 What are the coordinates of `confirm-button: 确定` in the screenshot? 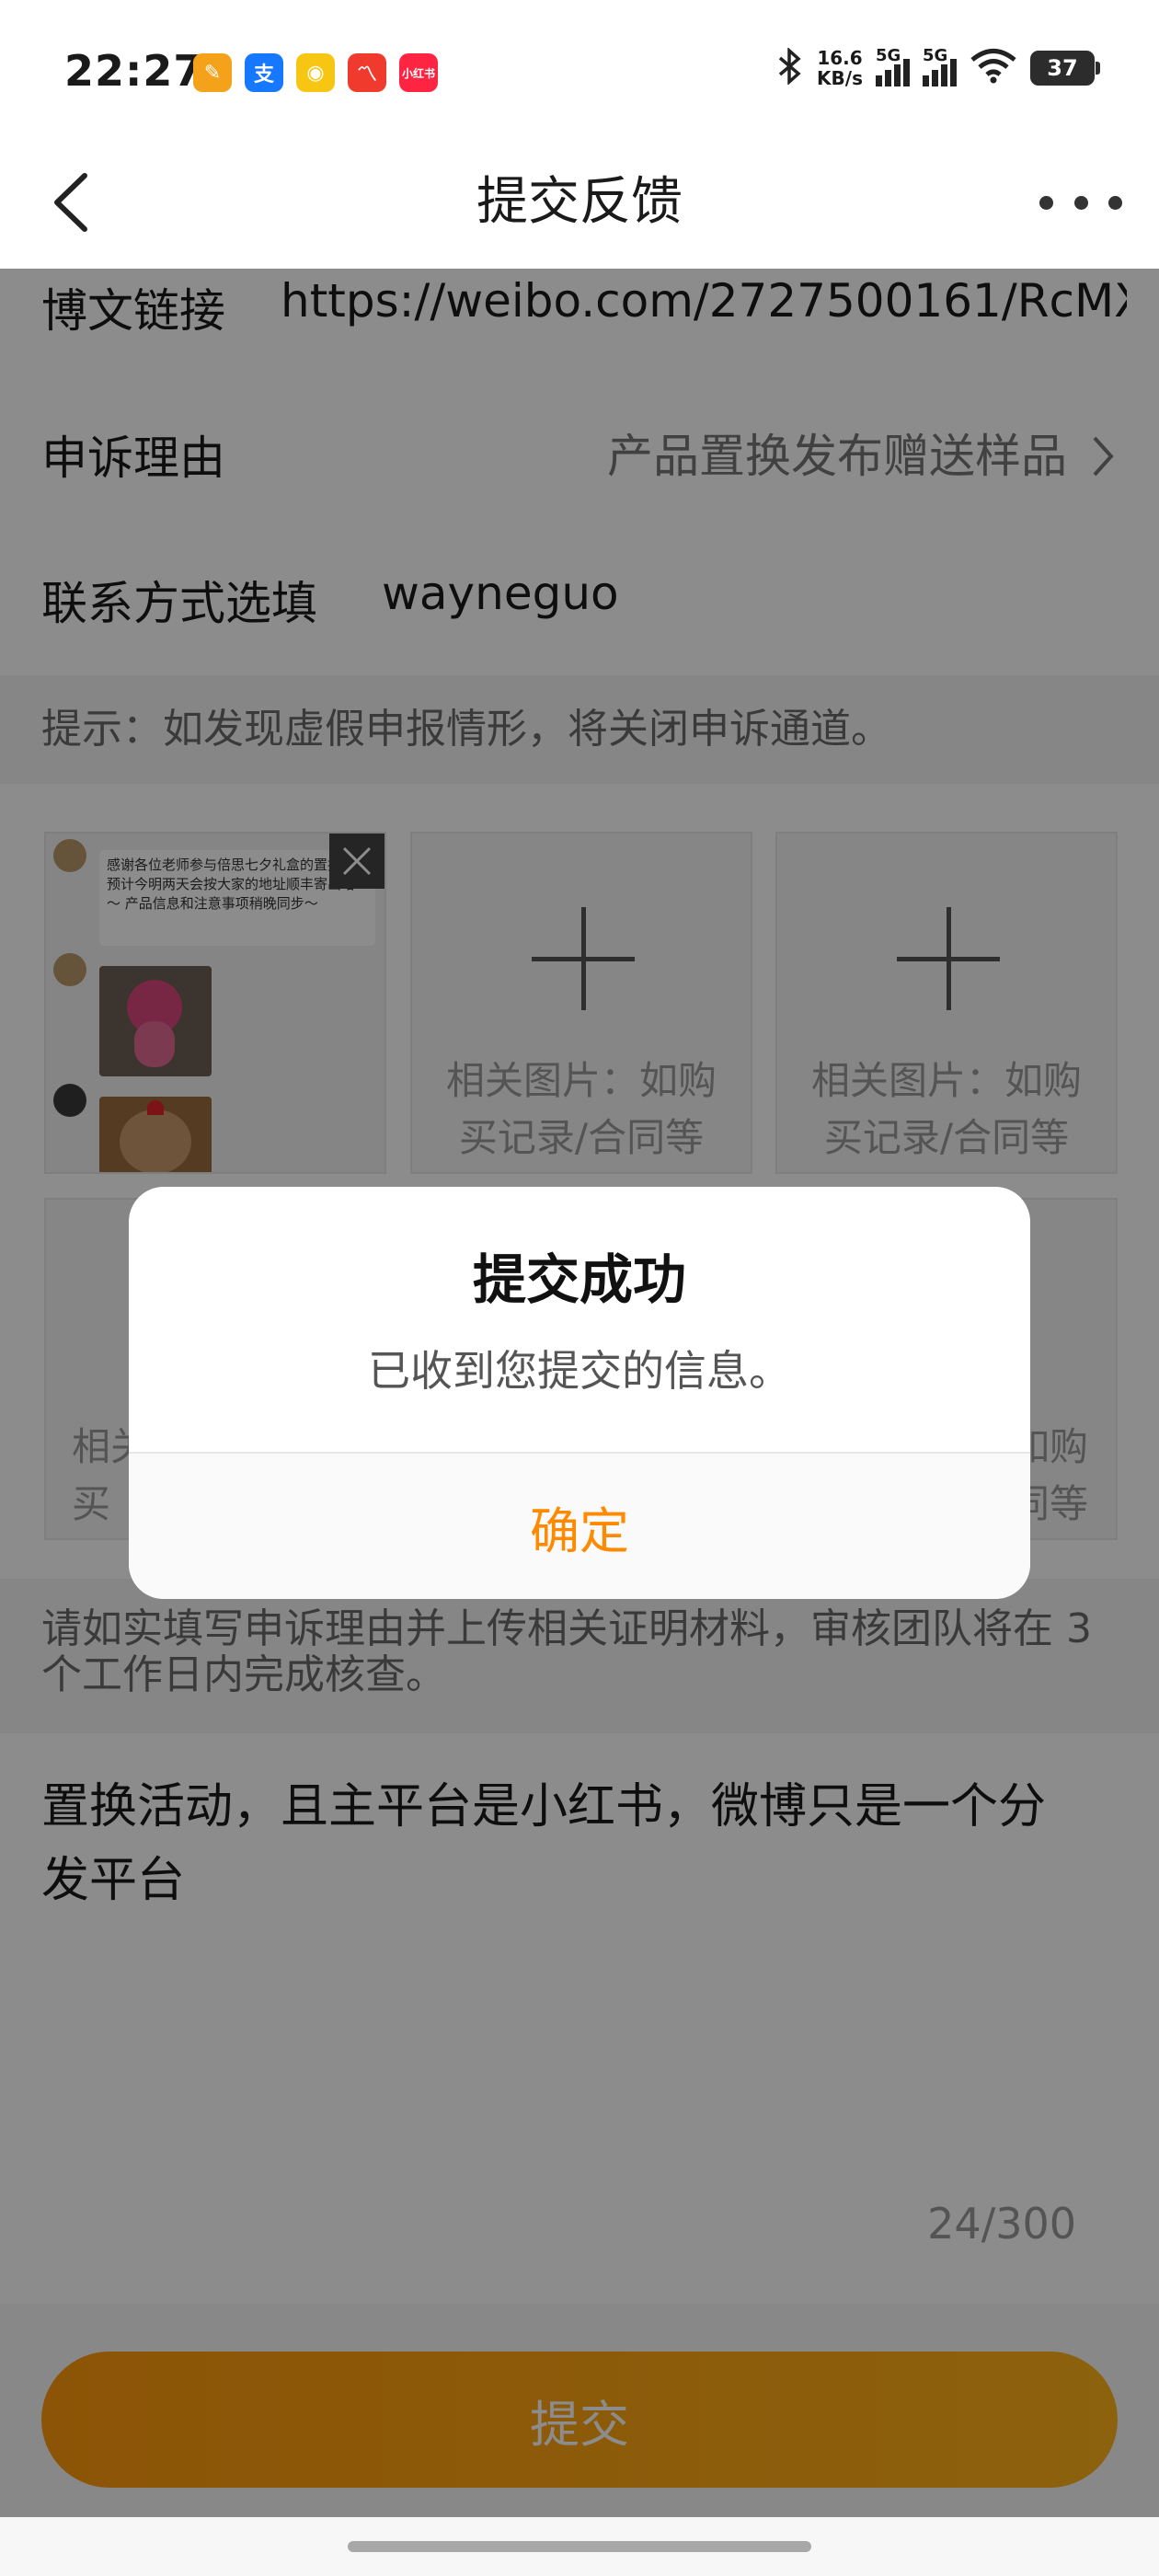 It's located at (579, 1526).